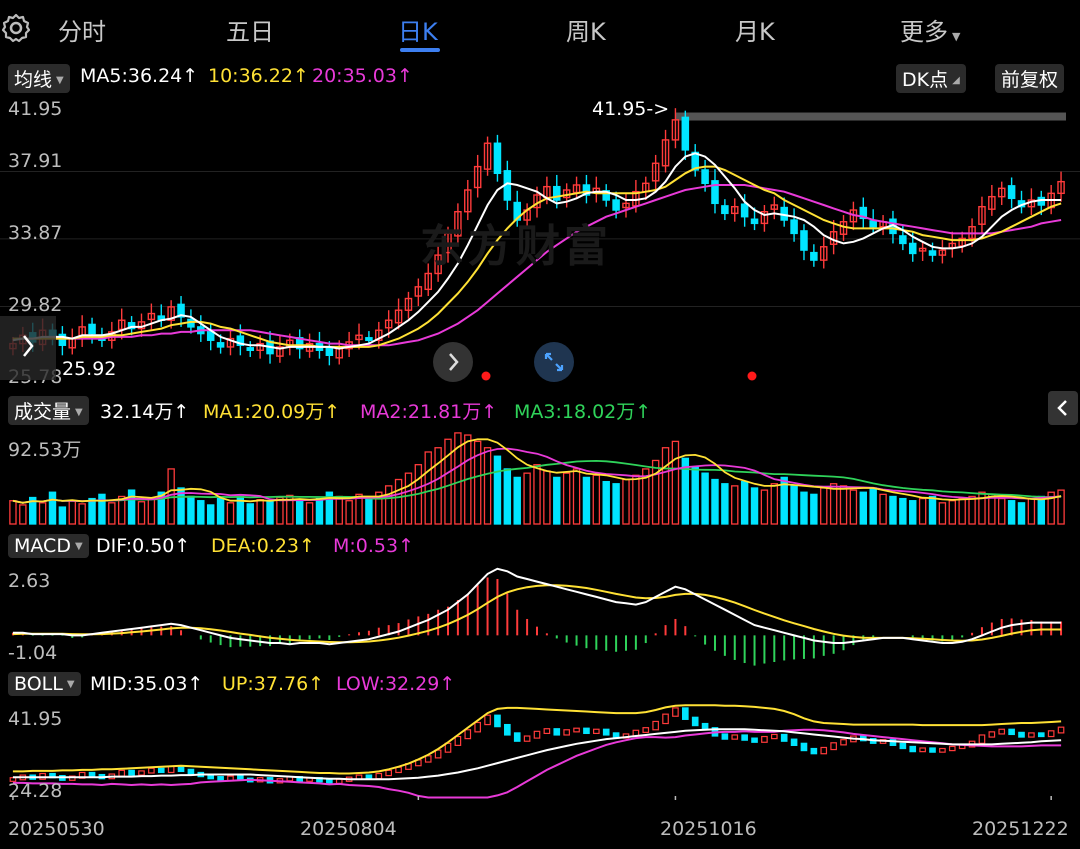  Describe the element at coordinates (1030, 78) in the screenshot. I see `forward-adjust-button: 前复权` at that location.